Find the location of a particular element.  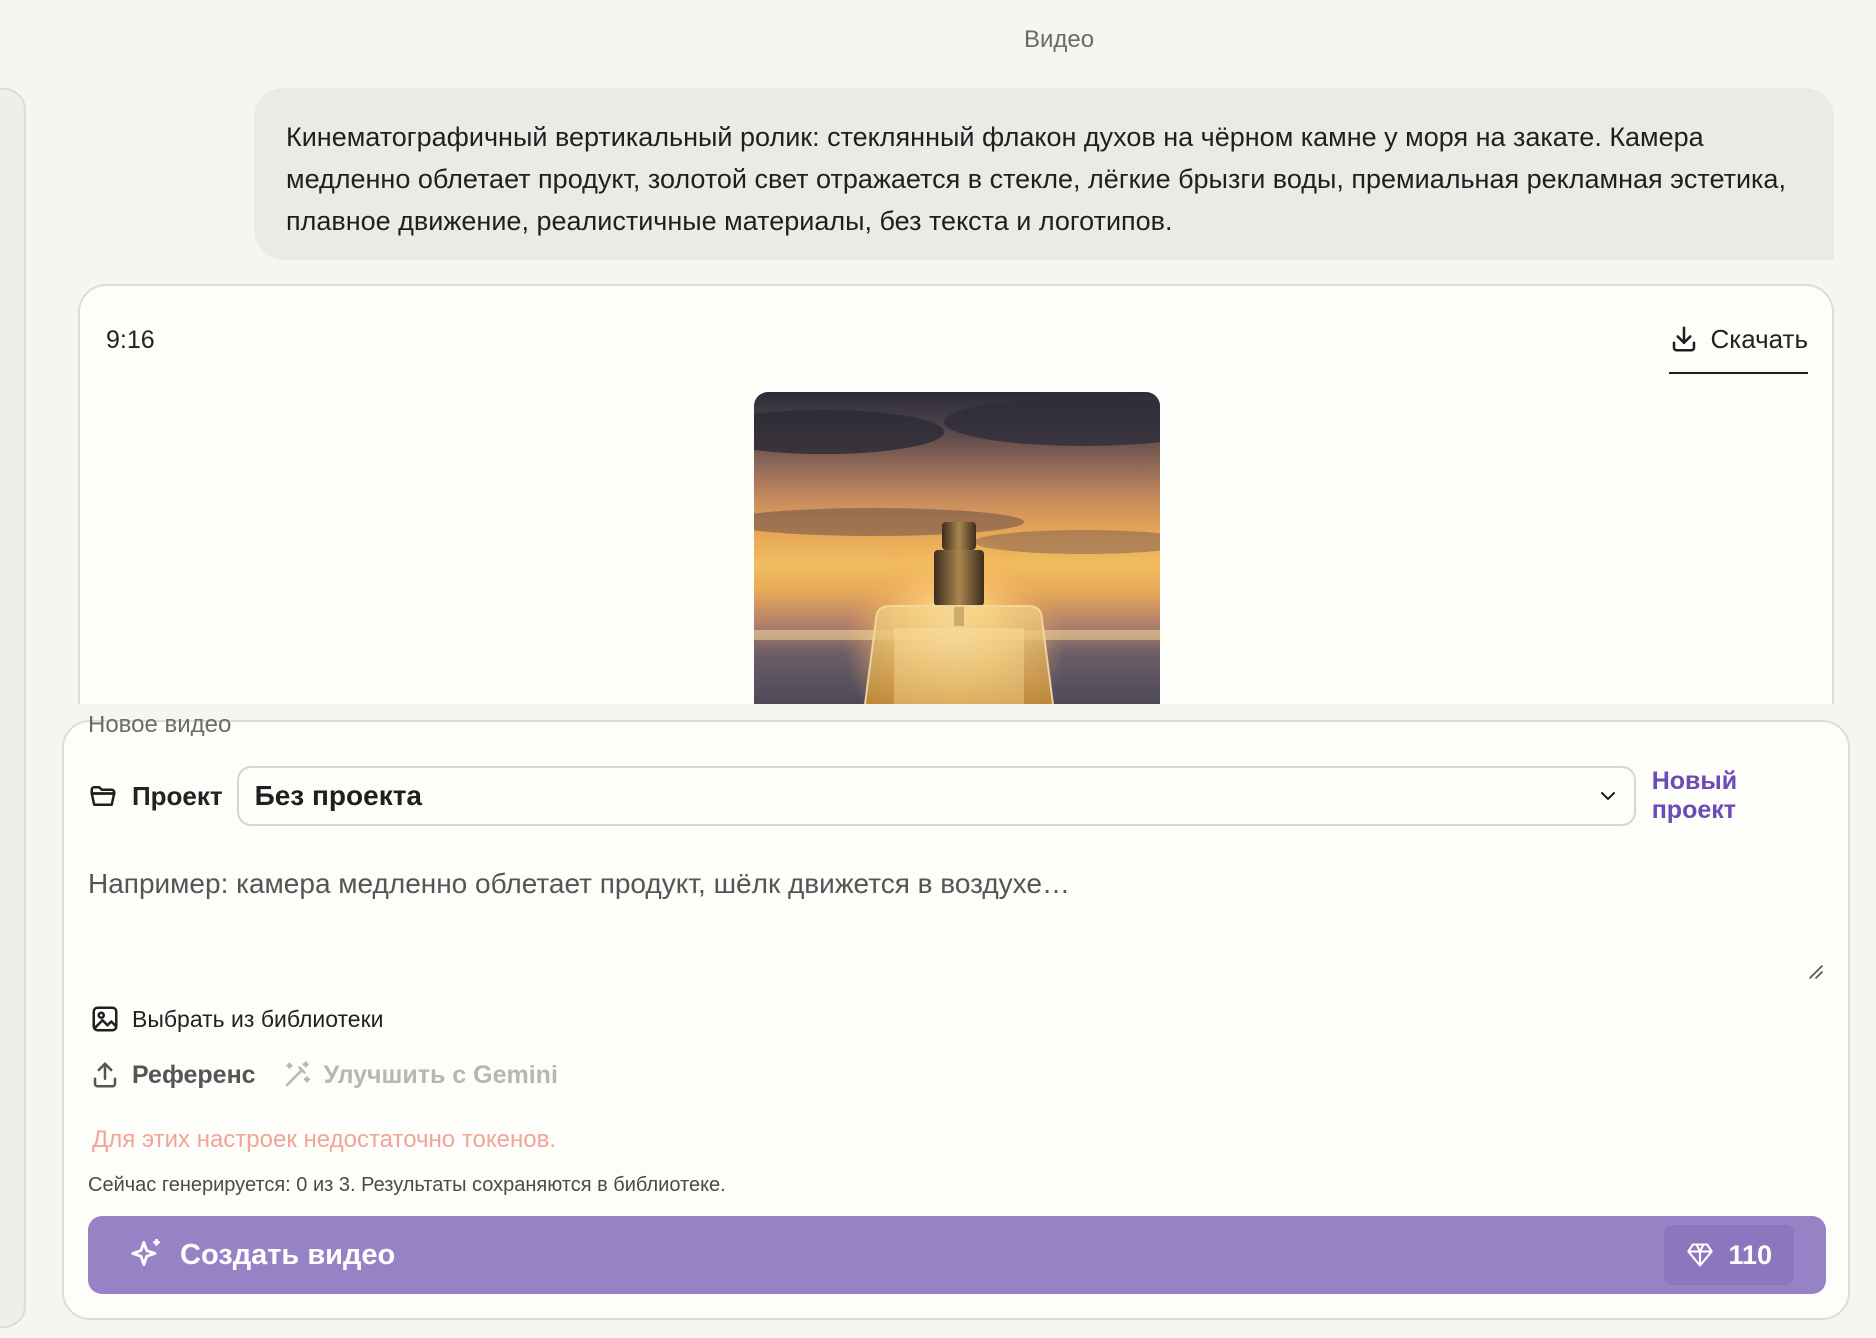

create-video-button: Создать видео 110 is located at coordinates (957, 1255).